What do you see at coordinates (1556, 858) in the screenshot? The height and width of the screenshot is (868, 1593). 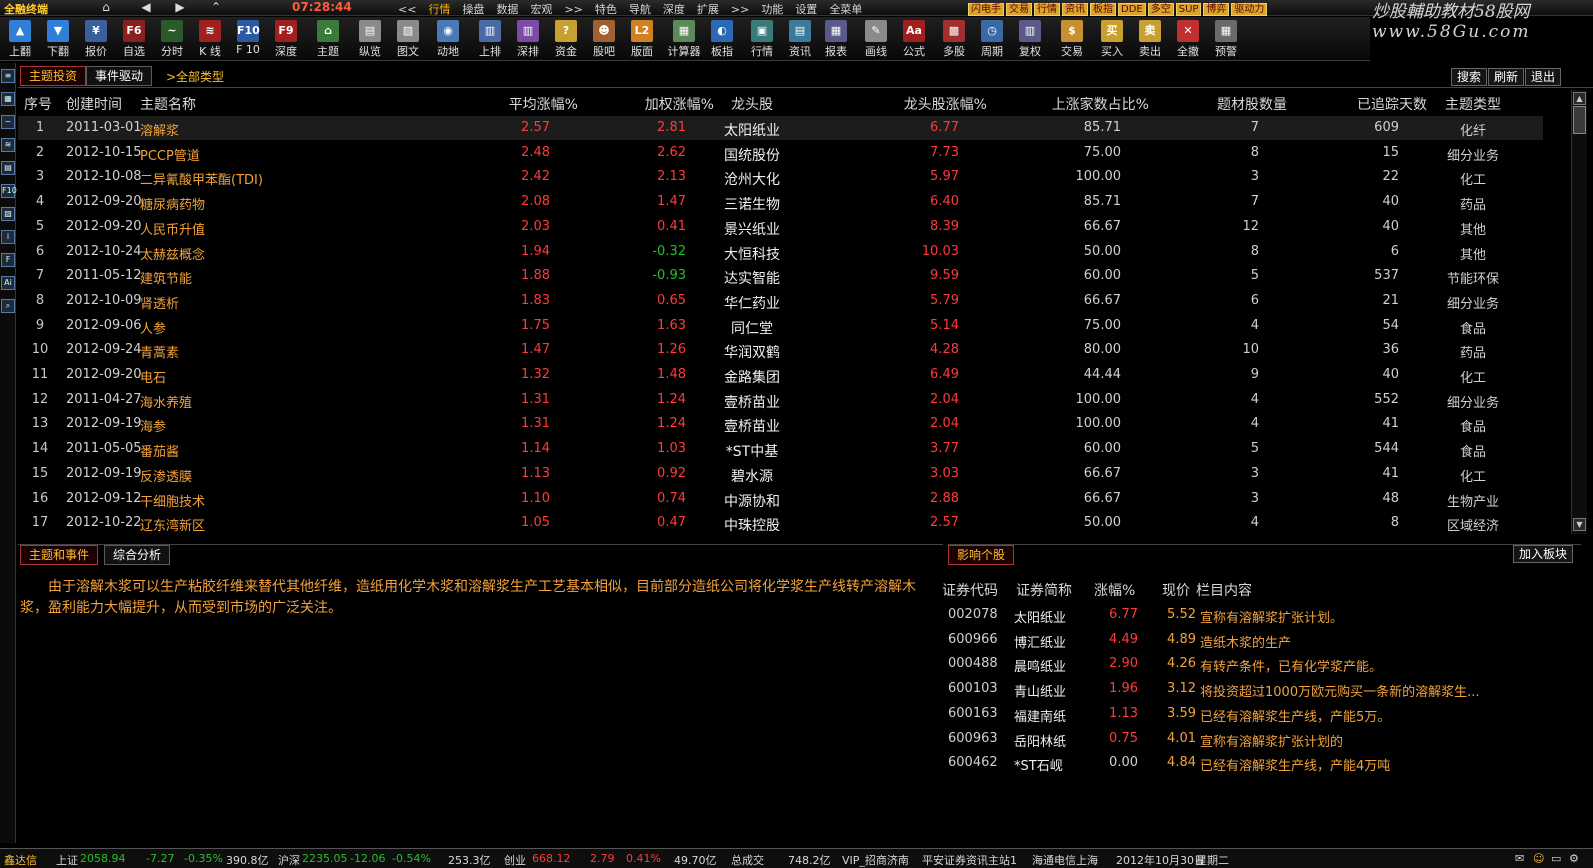 I see `monitor-icon: ▭` at bounding box center [1556, 858].